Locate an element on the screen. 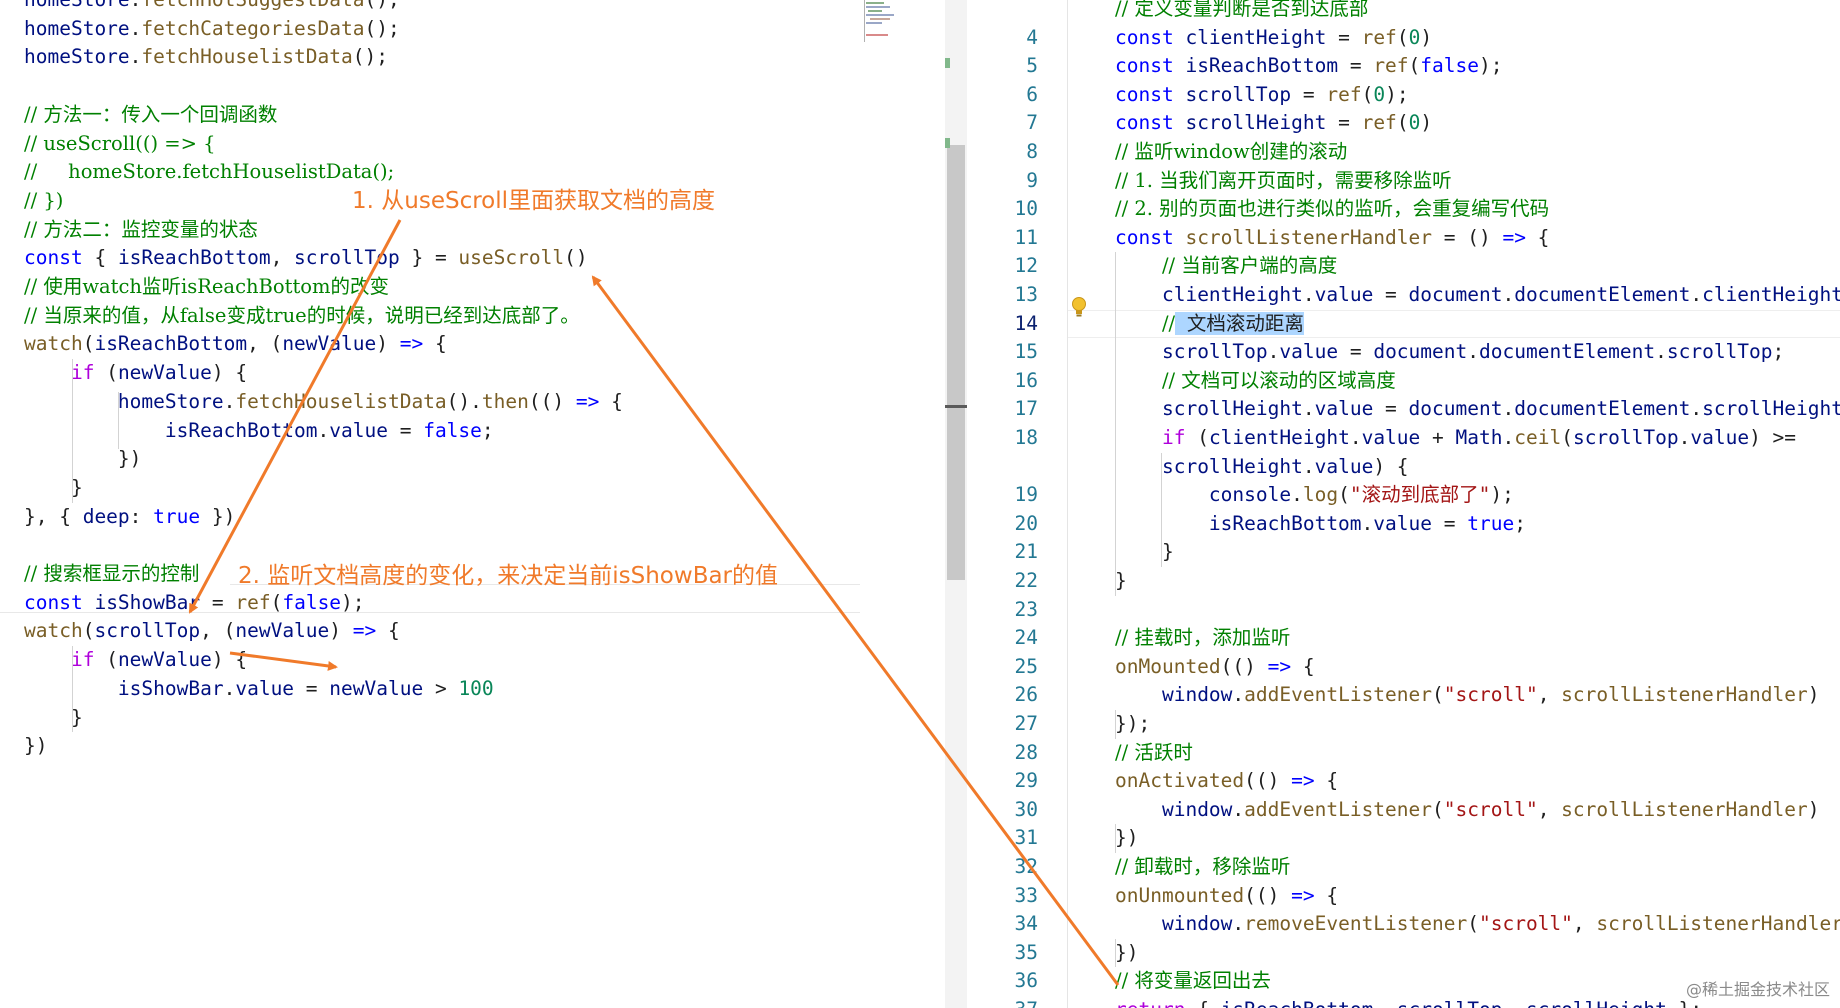 The width and height of the screenshot is (1840, 1008). code-line: onUnmounted(() => { is located at coordinates (1226, 896).